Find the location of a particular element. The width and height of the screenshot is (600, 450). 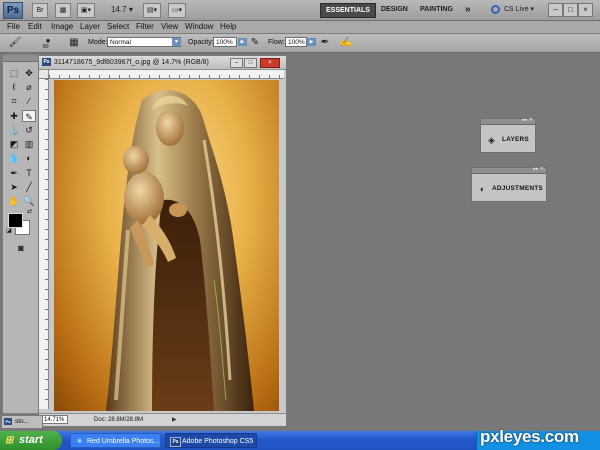

brush-panel-toggle: ▦ is located at coordinates (74, 43).